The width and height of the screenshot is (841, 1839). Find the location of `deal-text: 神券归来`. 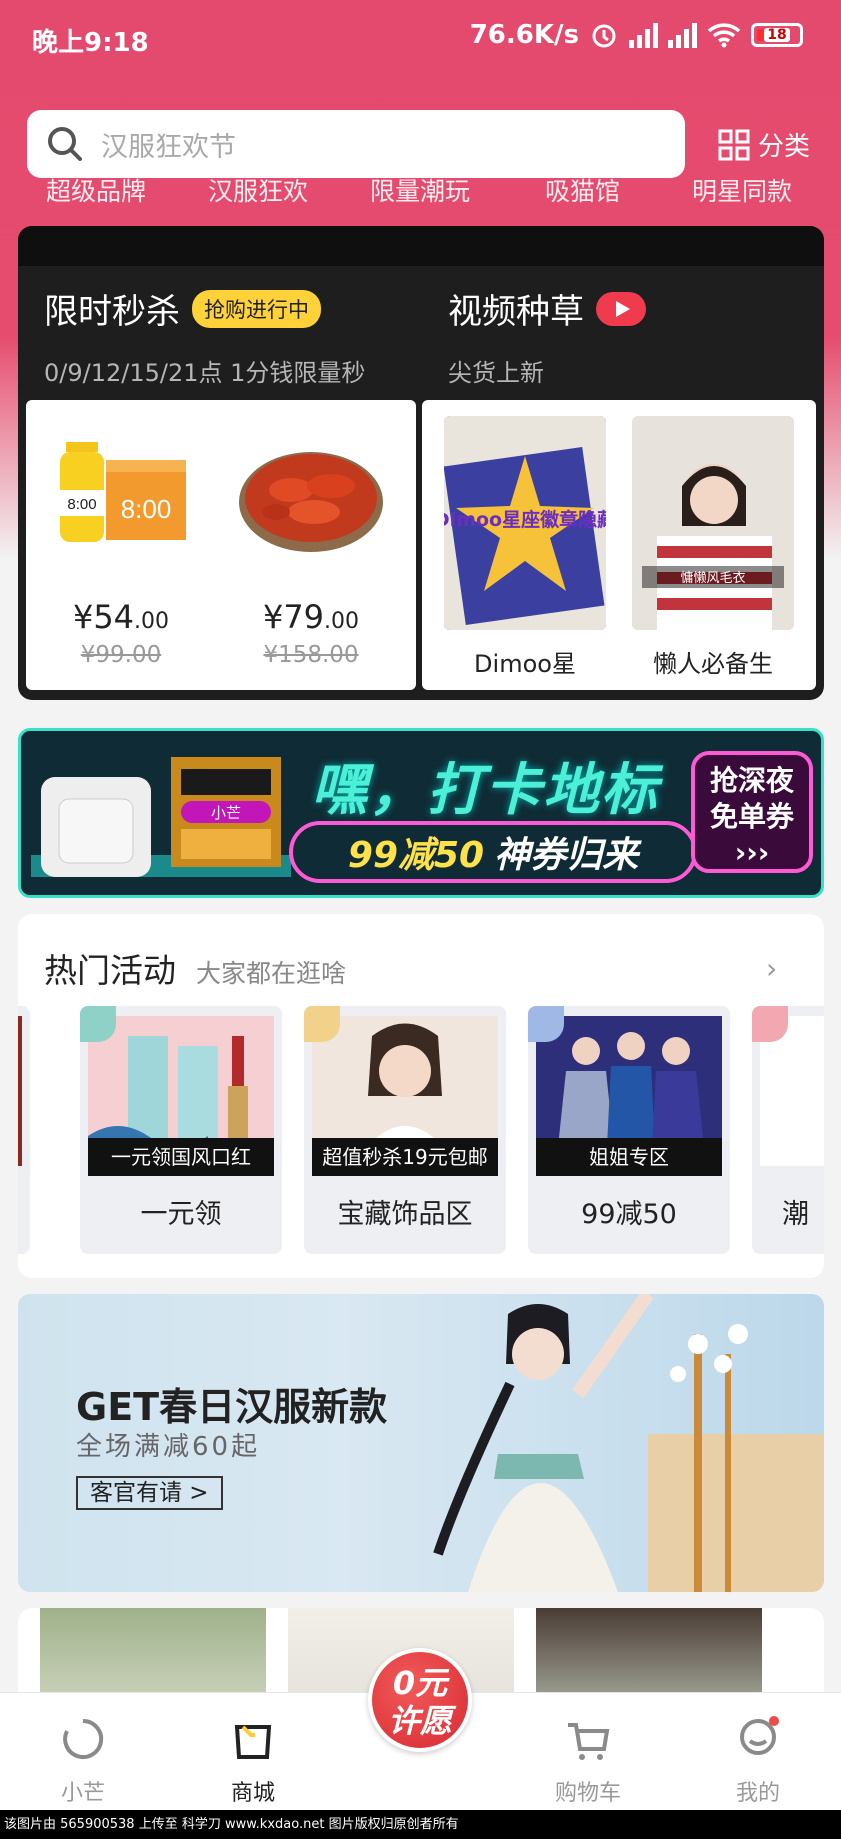

deal-text: 神券归来 is located at coordinates (566, 855).